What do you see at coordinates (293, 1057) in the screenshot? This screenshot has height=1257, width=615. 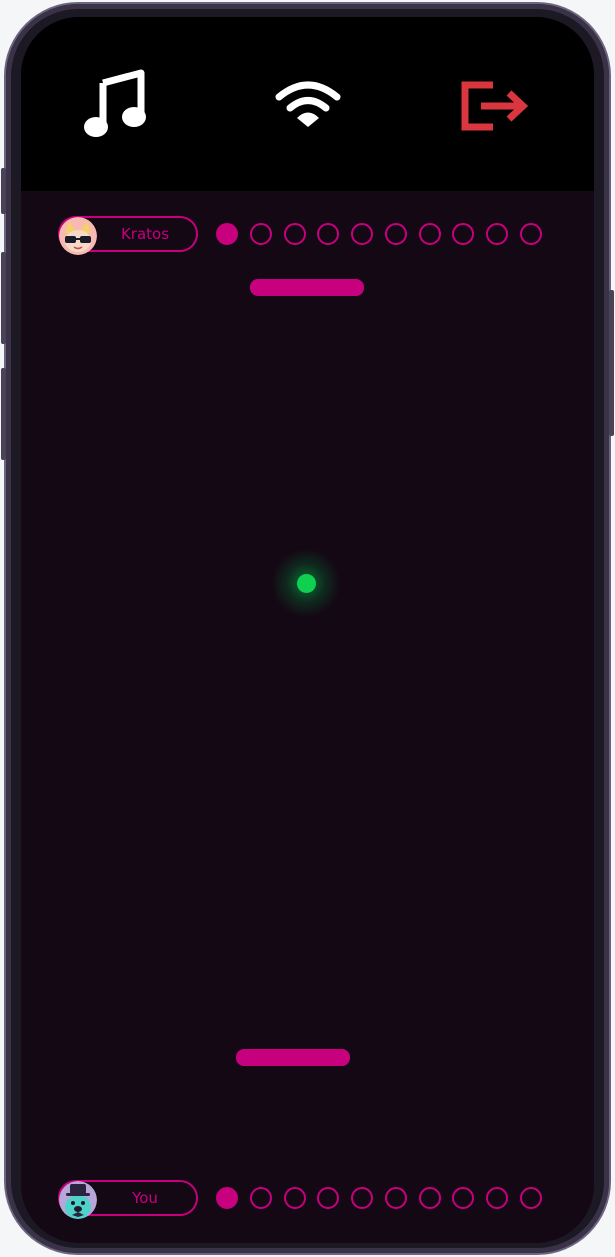 I see `player-paddle` at bounding box center [293, 1057].